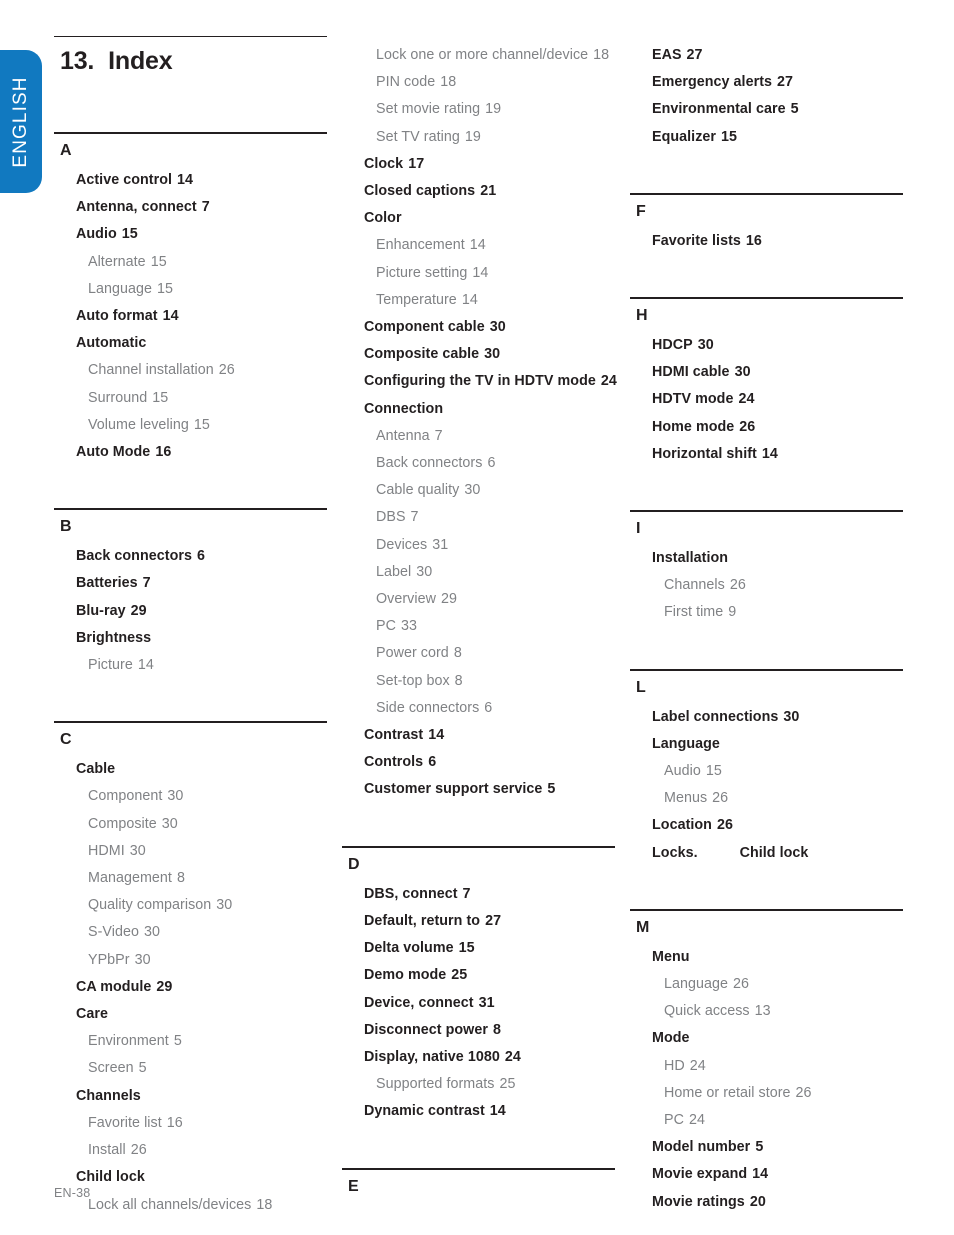 The image size is (954, 1235). I want to click on index-entry: First time 9, so click(766, 612).